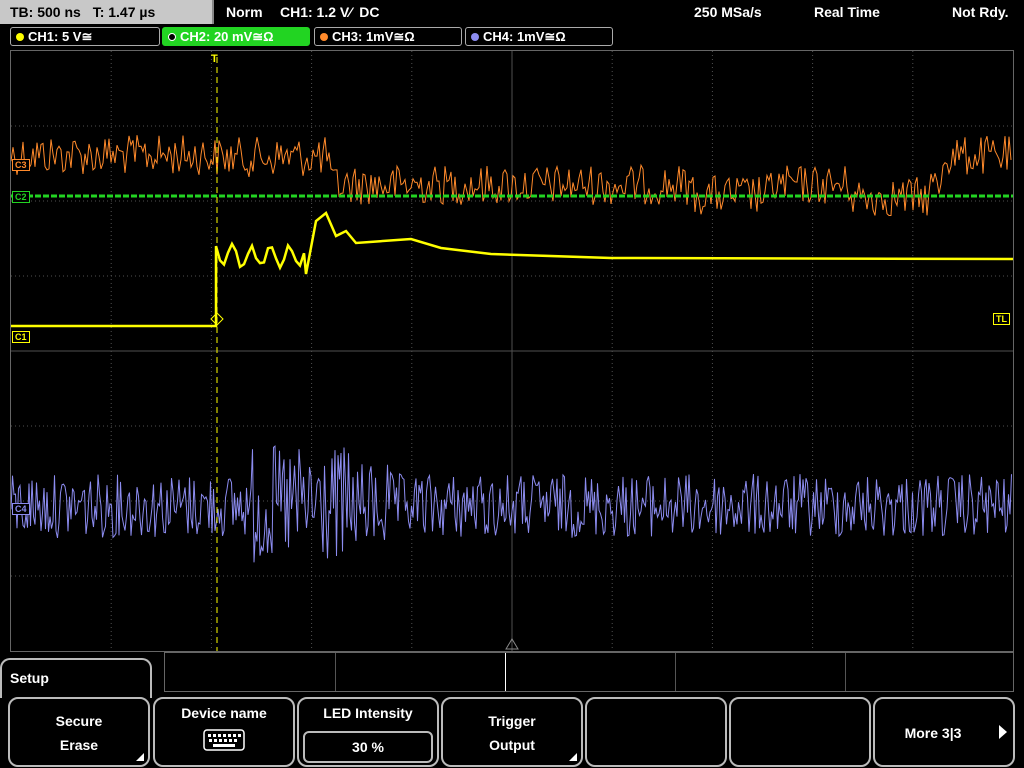  What do you see at coordinates (20, 37) in the screenshot?
I see `channel-1-dot-icon` at bounding box center [20, 37].